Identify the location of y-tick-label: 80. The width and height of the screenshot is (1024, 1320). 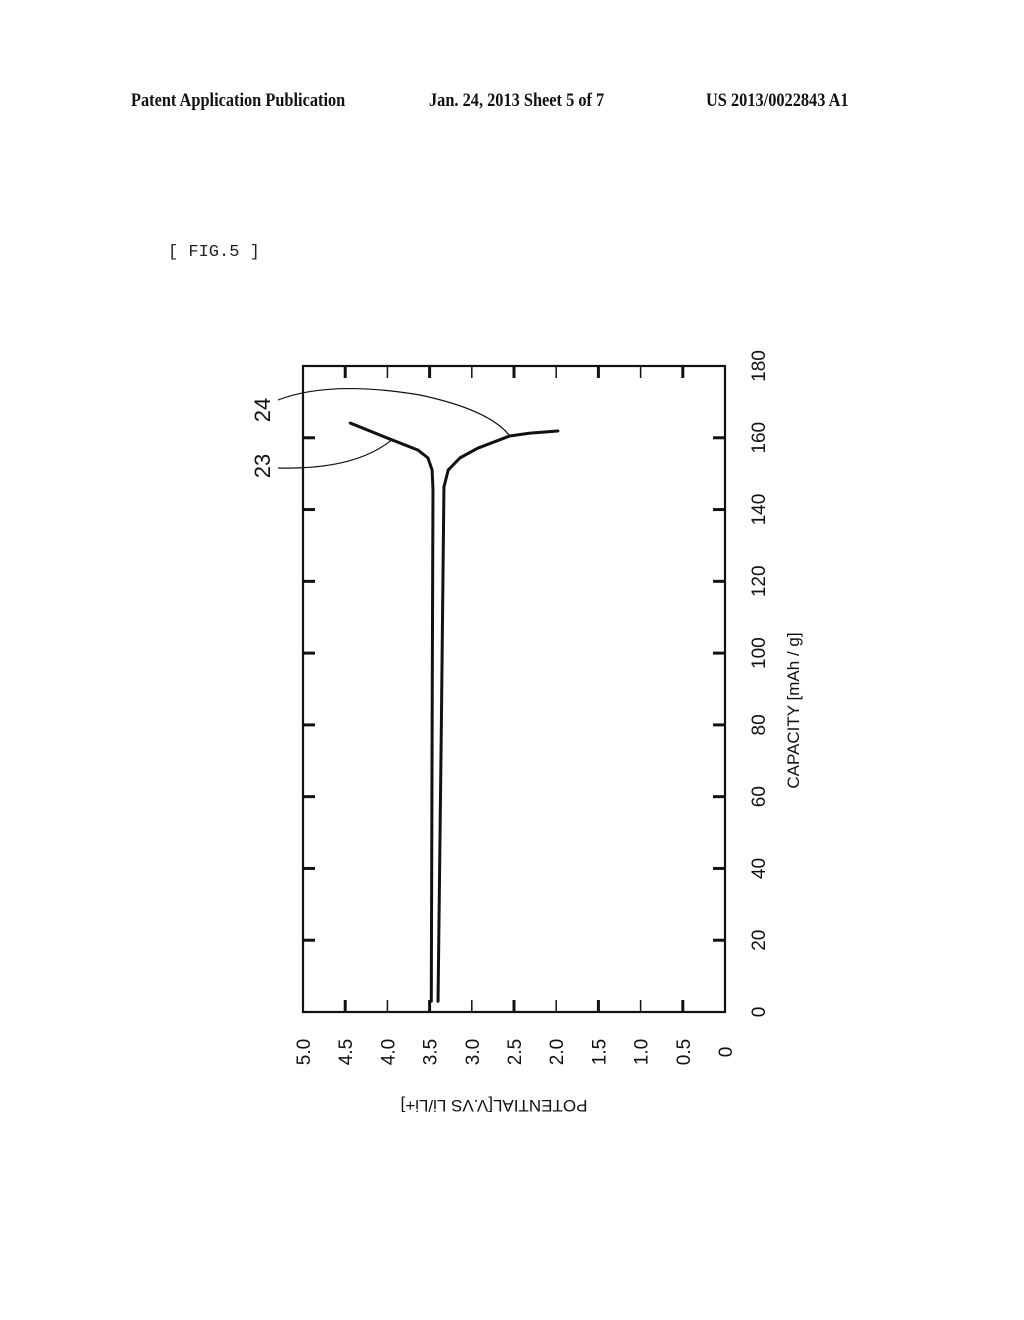
(759, 724).